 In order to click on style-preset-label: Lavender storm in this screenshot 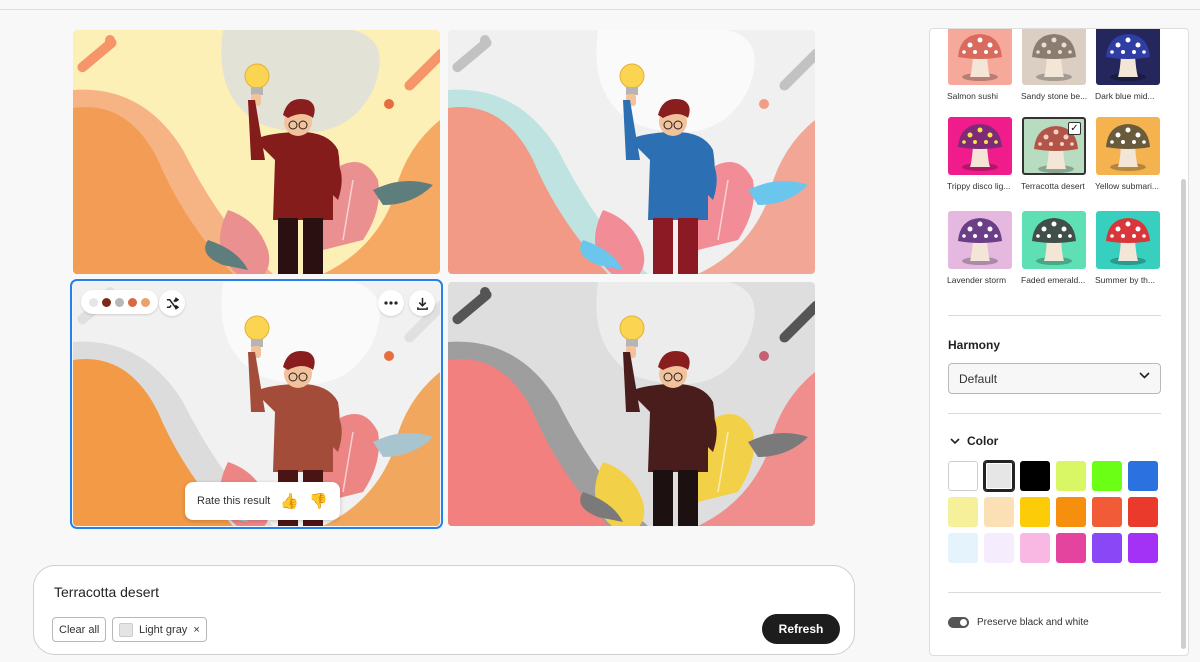, I will do `click(977, 280)`.